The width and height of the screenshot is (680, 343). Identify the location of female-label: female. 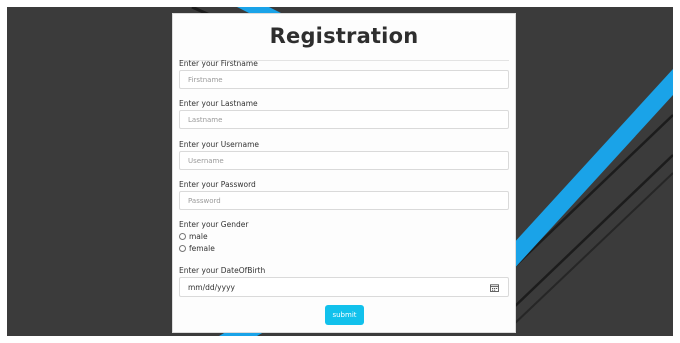
(202, 248).